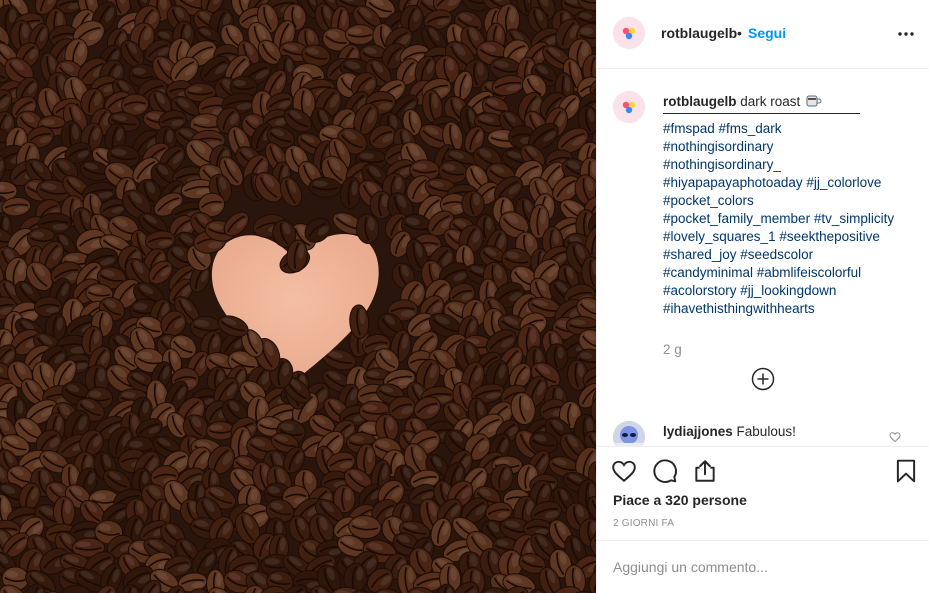 Image resolution: width=929 pixels, height=593 pixels. Describe the element at coordinates (680, 500) in the screenshot. I see `likes-count: Piace a 320 persone` at that location.